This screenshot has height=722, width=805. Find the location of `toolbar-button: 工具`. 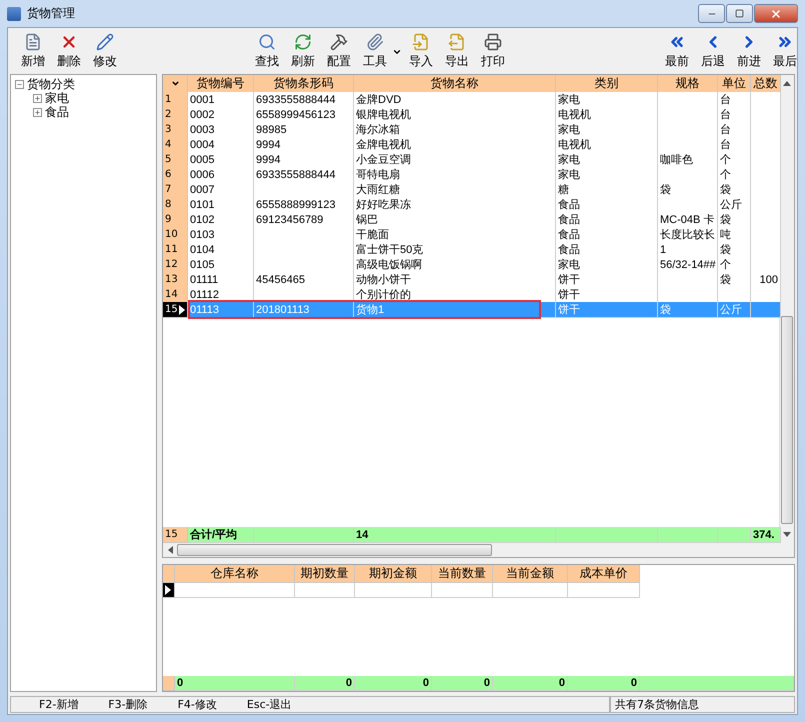

toolbar-button: 工具 is located at coordinates (375, 51).